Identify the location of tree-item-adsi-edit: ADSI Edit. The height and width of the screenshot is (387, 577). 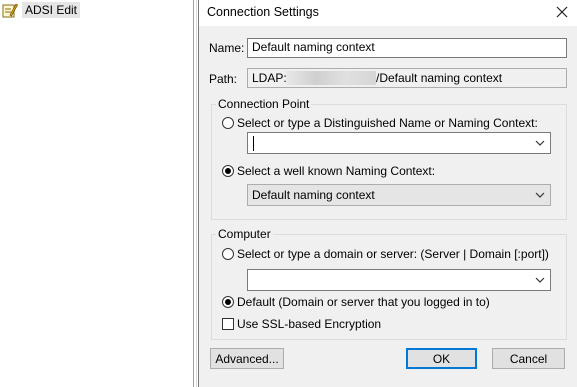
(41, 9).